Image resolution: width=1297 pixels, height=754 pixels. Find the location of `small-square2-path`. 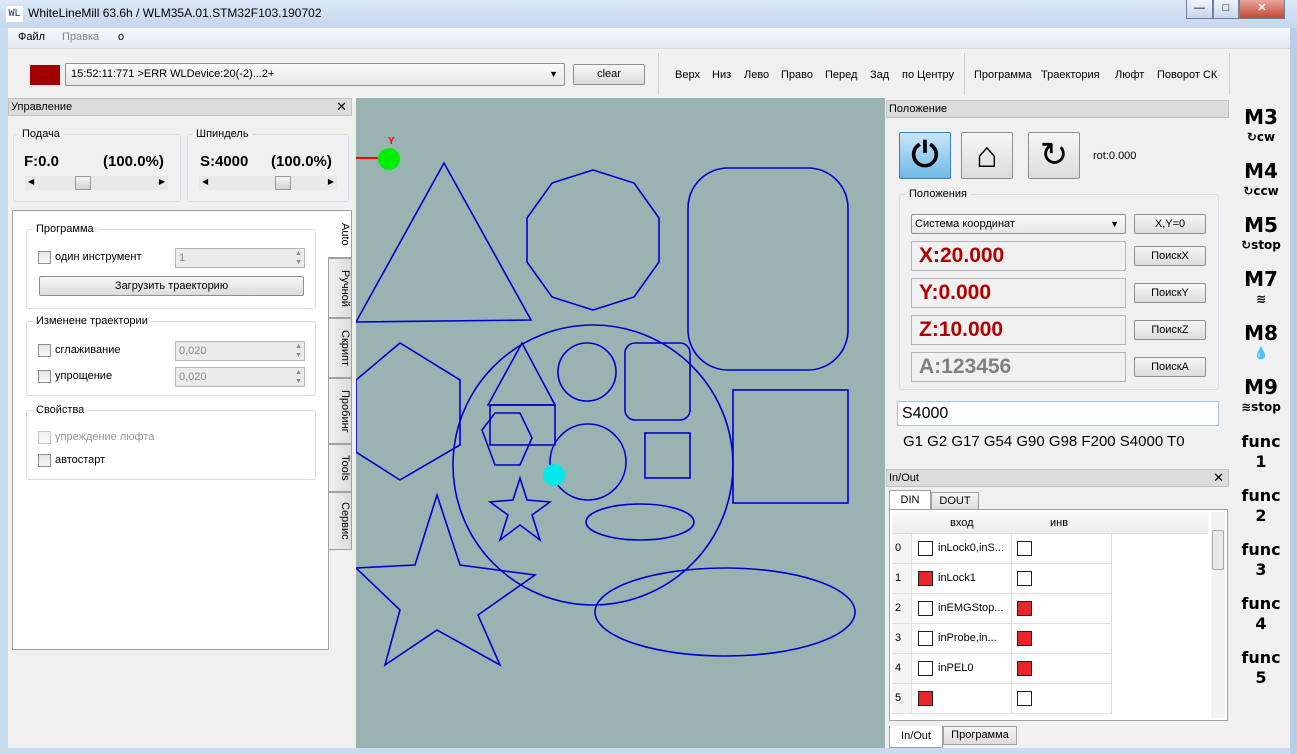

small-square2-path is located at coordinates (667, 455).